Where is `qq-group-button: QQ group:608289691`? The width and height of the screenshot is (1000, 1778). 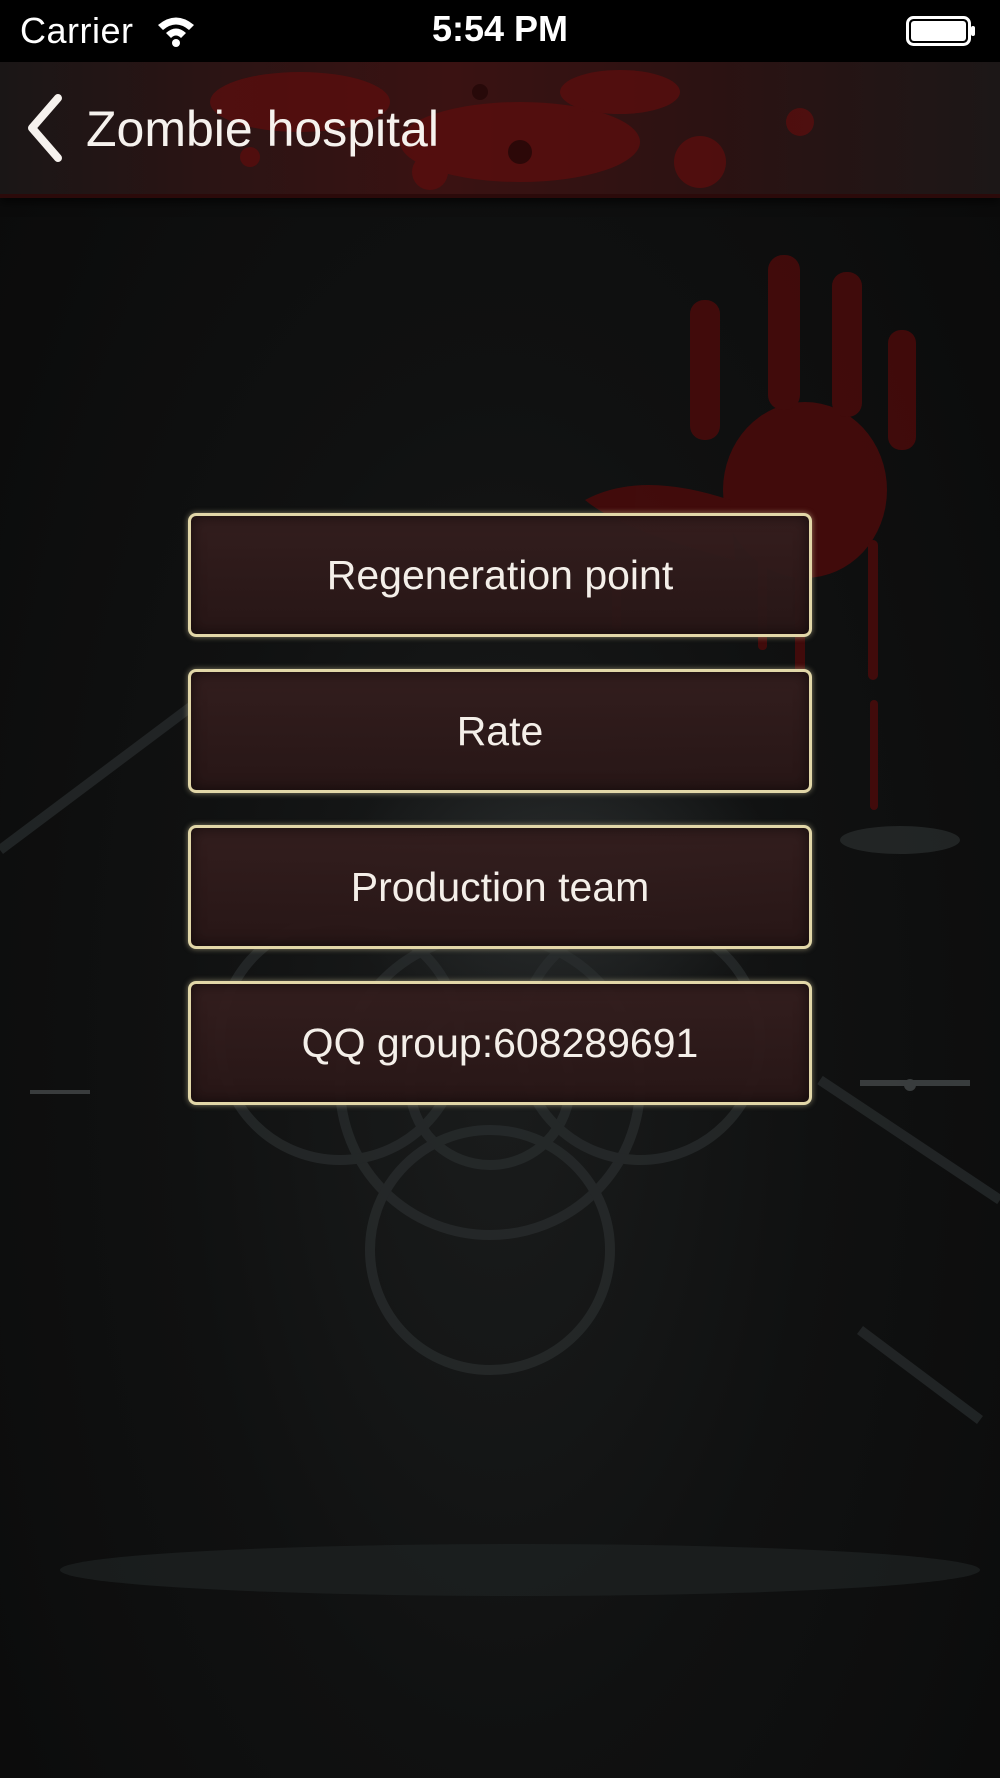
qq-group-button: QQ group:608289691 is located at coordinates (500, 1043).